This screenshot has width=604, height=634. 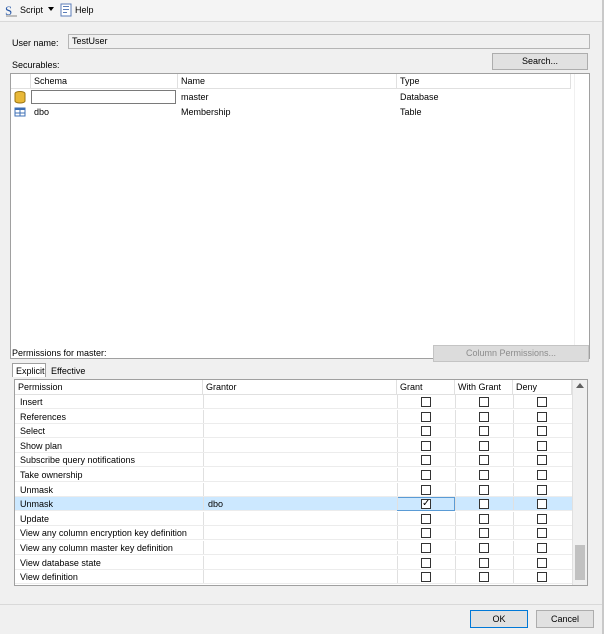 I want to click on perm-header-deny: Deny, so click(x=542, y=387).